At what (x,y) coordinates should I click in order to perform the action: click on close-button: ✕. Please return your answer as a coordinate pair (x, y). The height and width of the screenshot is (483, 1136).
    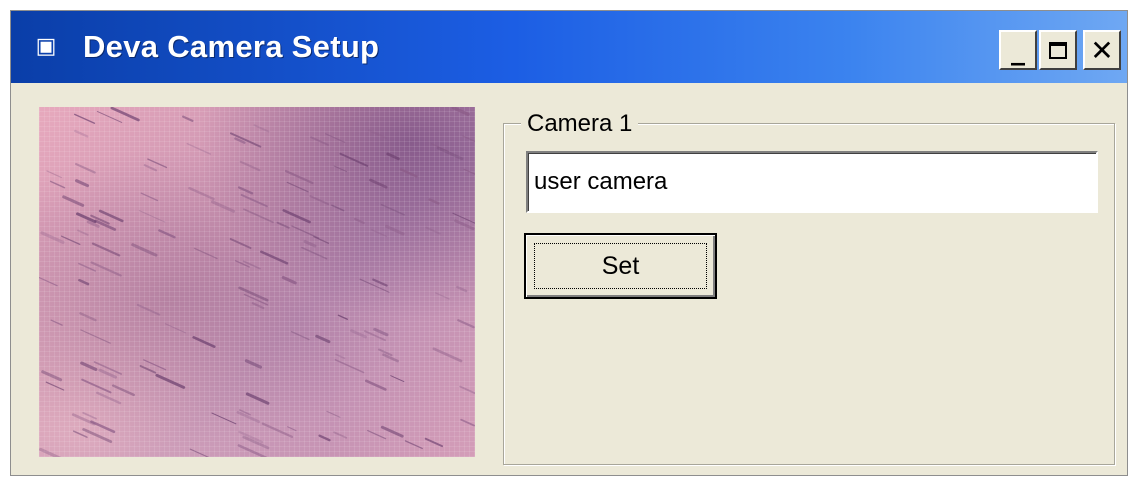
    Looking at the image, I should click on (1102, 50).